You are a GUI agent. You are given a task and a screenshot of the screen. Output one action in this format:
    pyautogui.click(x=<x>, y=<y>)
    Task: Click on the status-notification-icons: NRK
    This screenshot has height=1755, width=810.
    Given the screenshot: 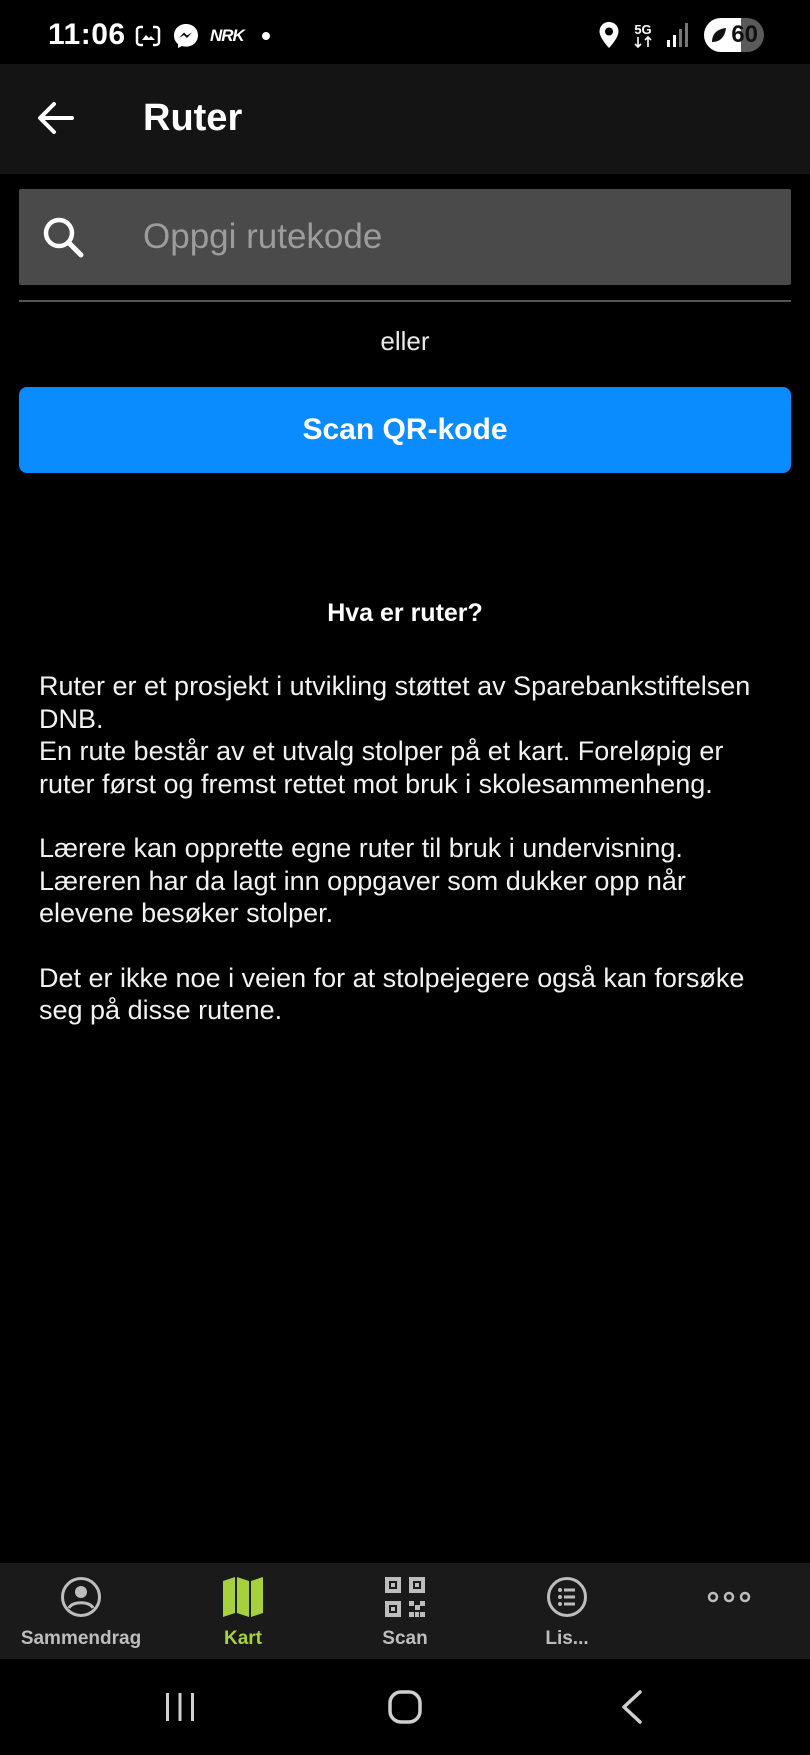 What is the action you would take?
    pyautogui.click(x=202, y=36)
    